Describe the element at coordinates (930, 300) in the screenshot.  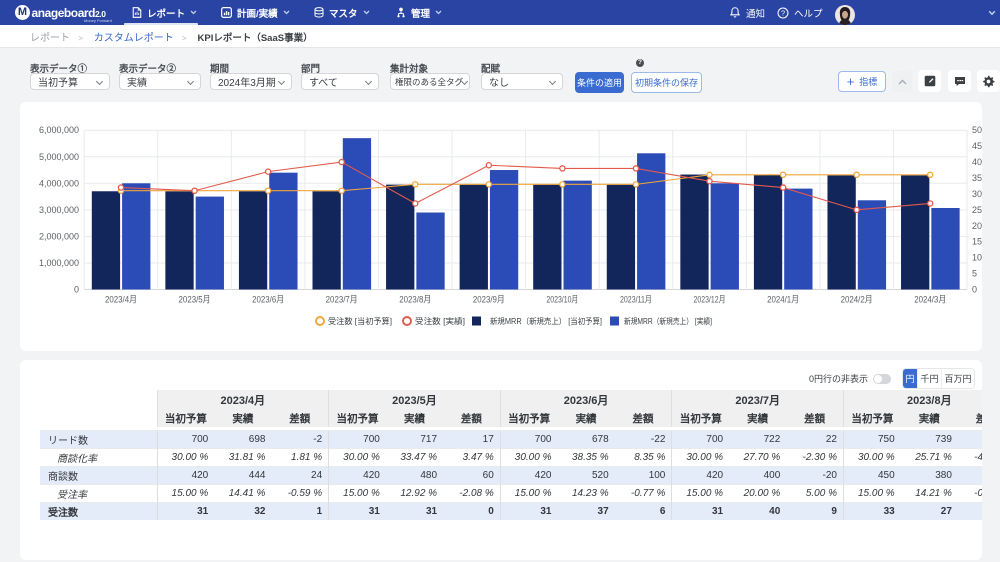
I see `svg-text: 2024/3月` at that location.